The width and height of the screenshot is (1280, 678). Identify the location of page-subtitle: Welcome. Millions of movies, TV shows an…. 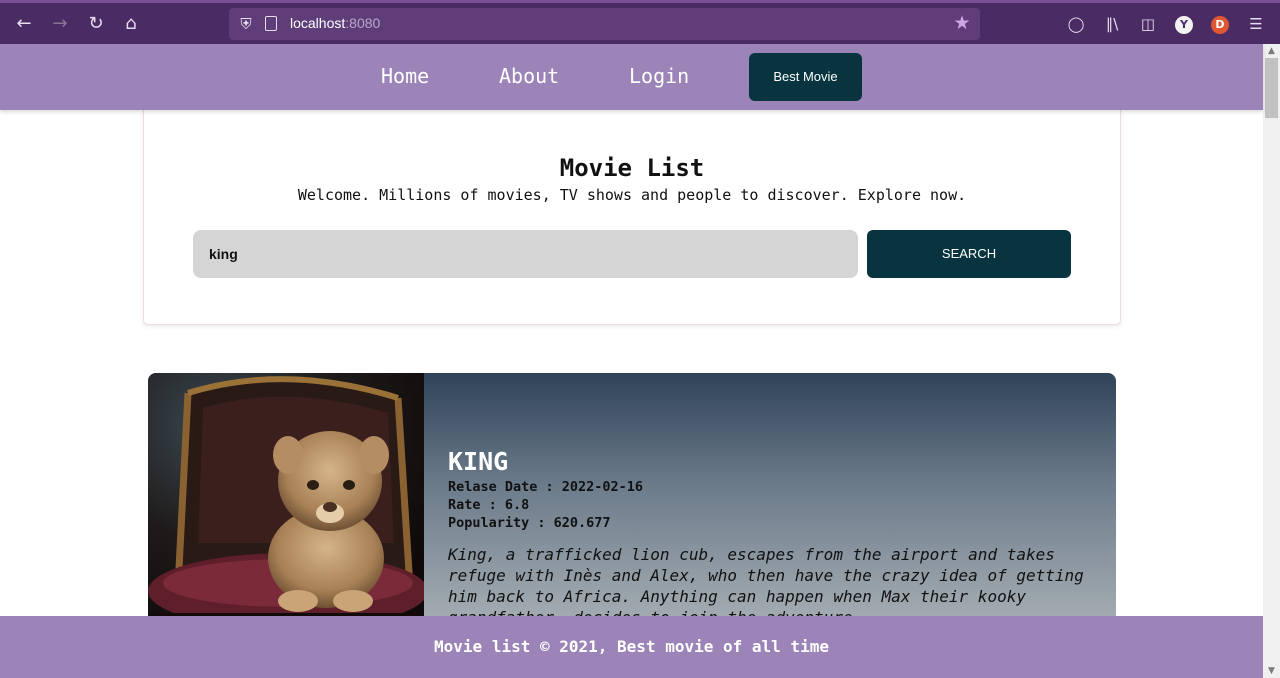
(632, 195).